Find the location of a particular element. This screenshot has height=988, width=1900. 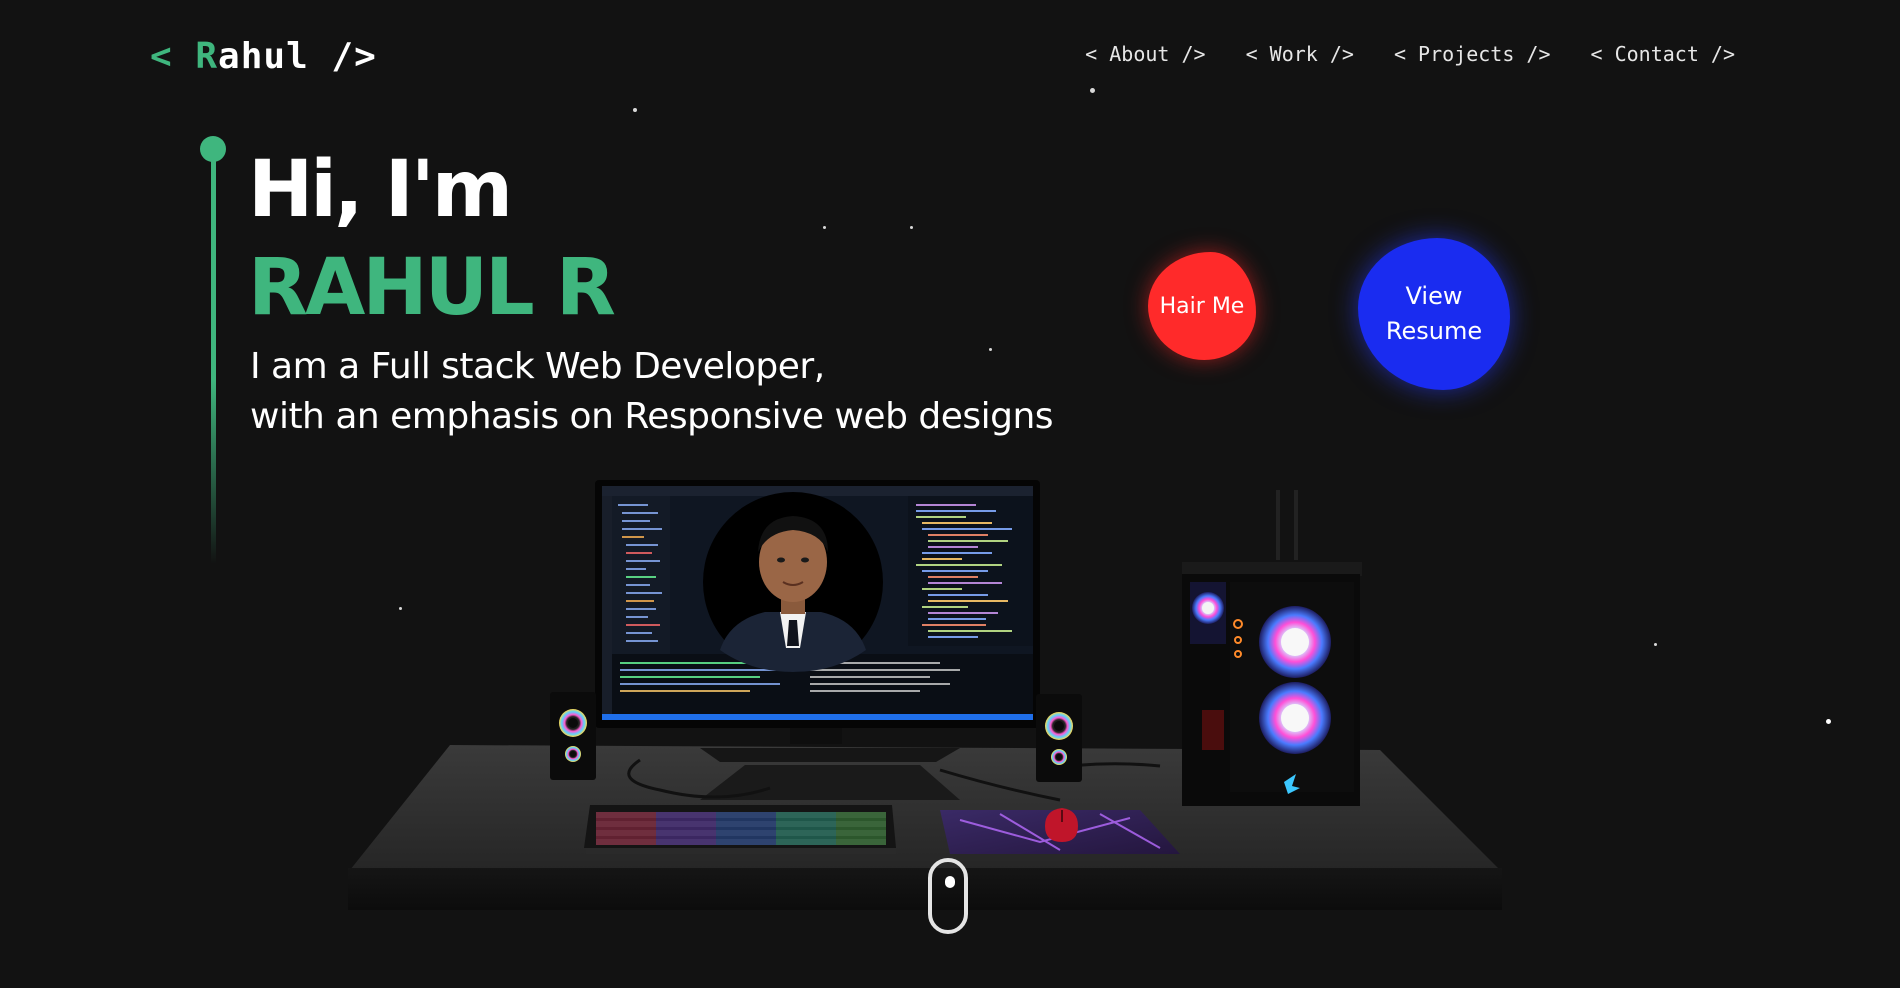

logo-bracket-open: < is located at coordinates (173, 56).